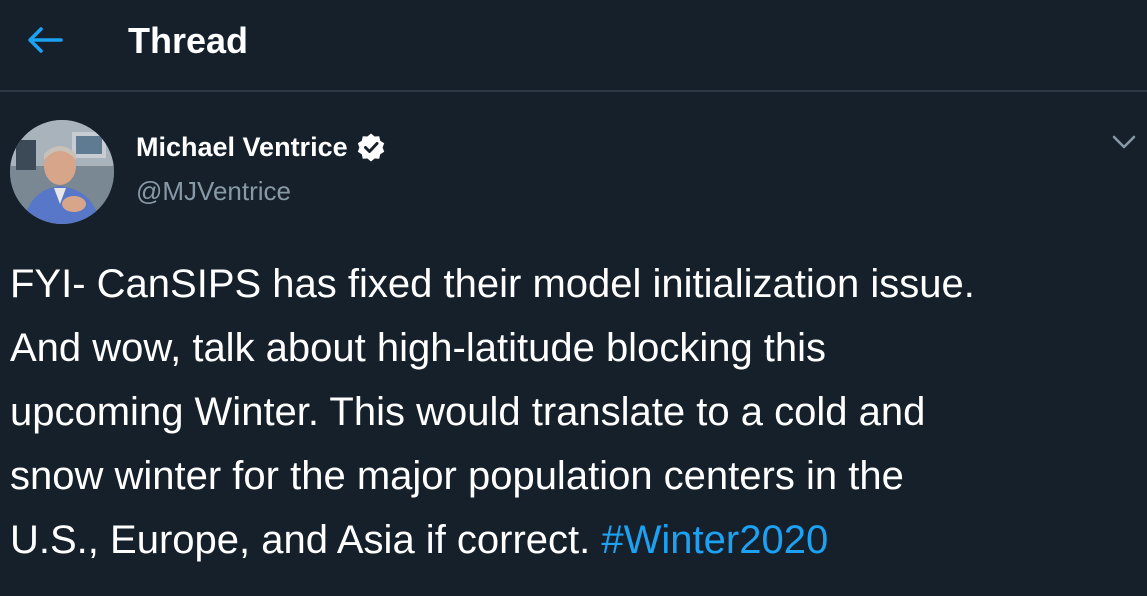 This screenshot has width=1147, height=596. I want to click on back-button, so click(44, 40).